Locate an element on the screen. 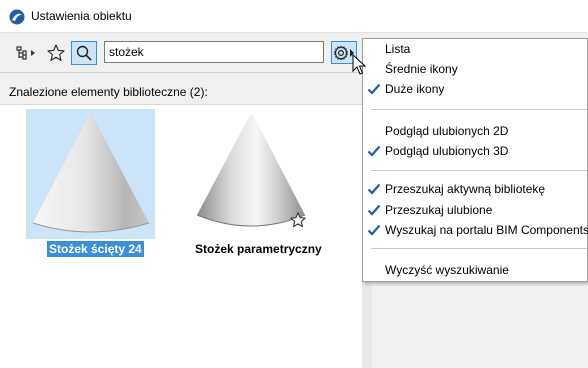  truncated-cone-icon is located at coordinates (91, 174).